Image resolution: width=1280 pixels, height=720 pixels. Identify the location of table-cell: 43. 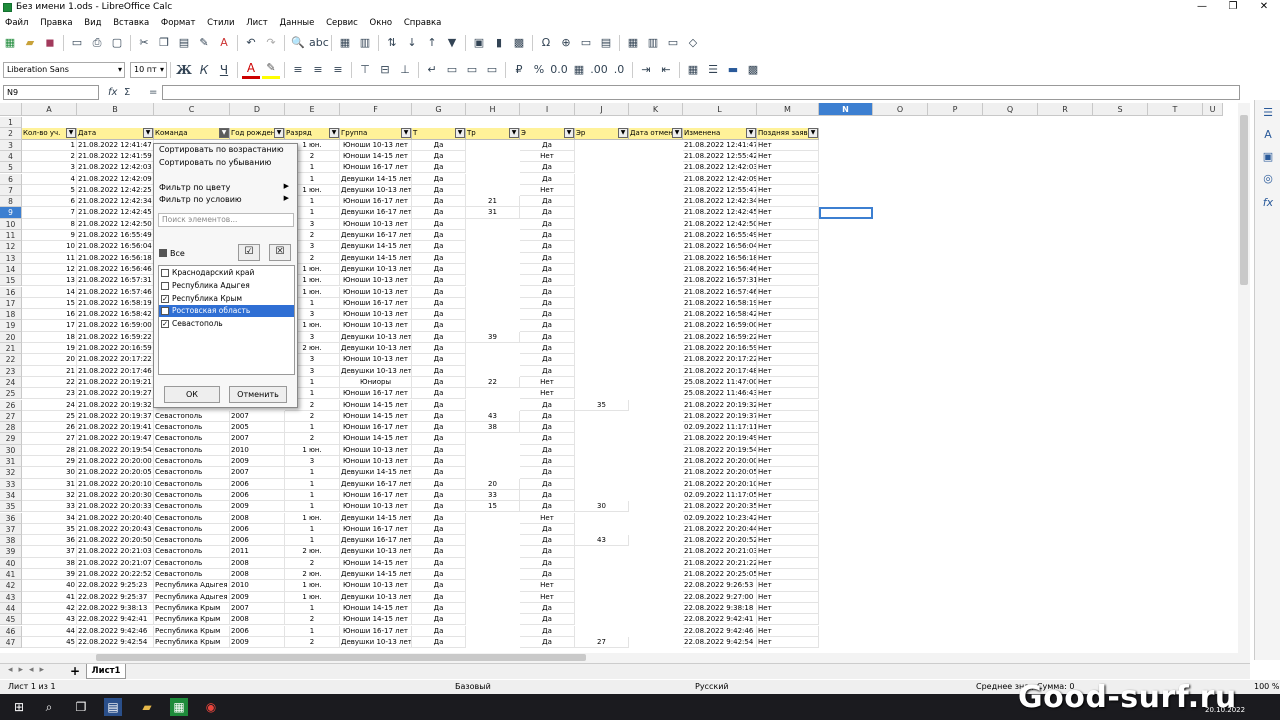
(49, 620).